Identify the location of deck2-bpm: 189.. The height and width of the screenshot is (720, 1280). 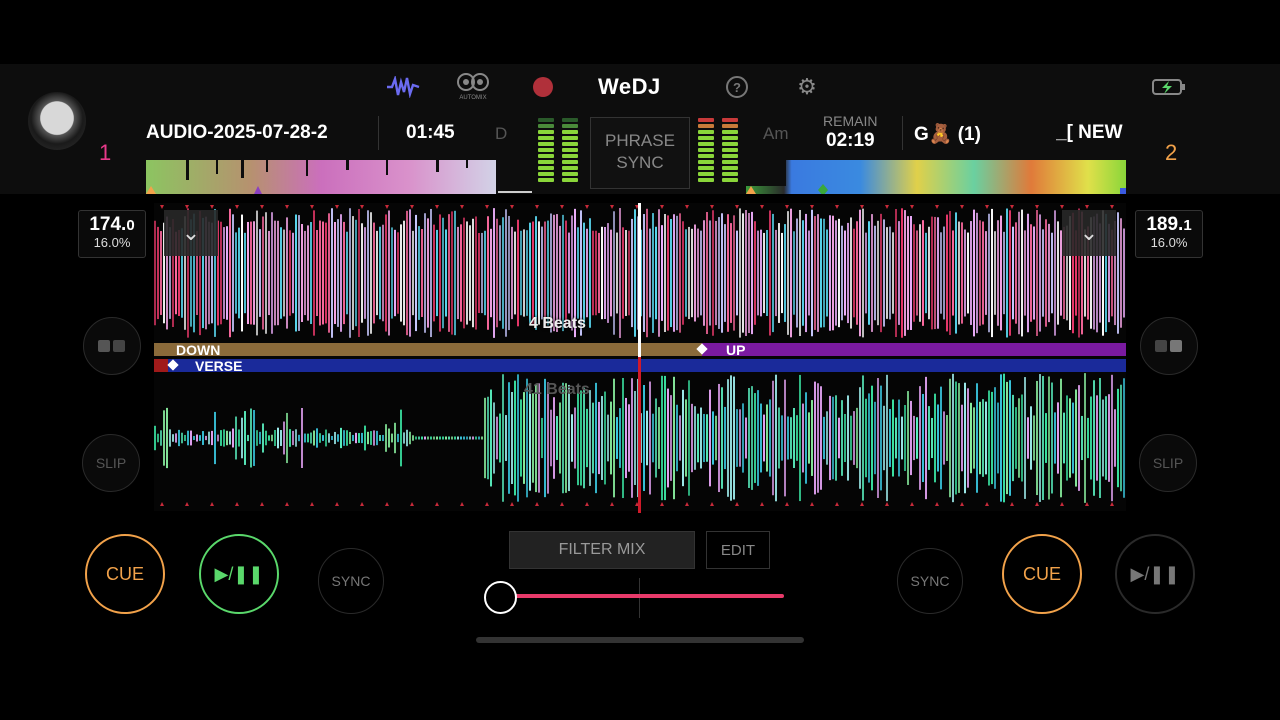
(1165, 224).